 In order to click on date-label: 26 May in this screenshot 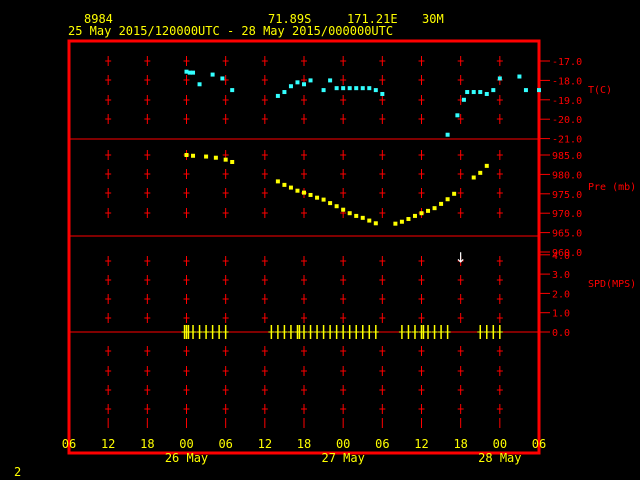, I will do `click(186, 458)`.